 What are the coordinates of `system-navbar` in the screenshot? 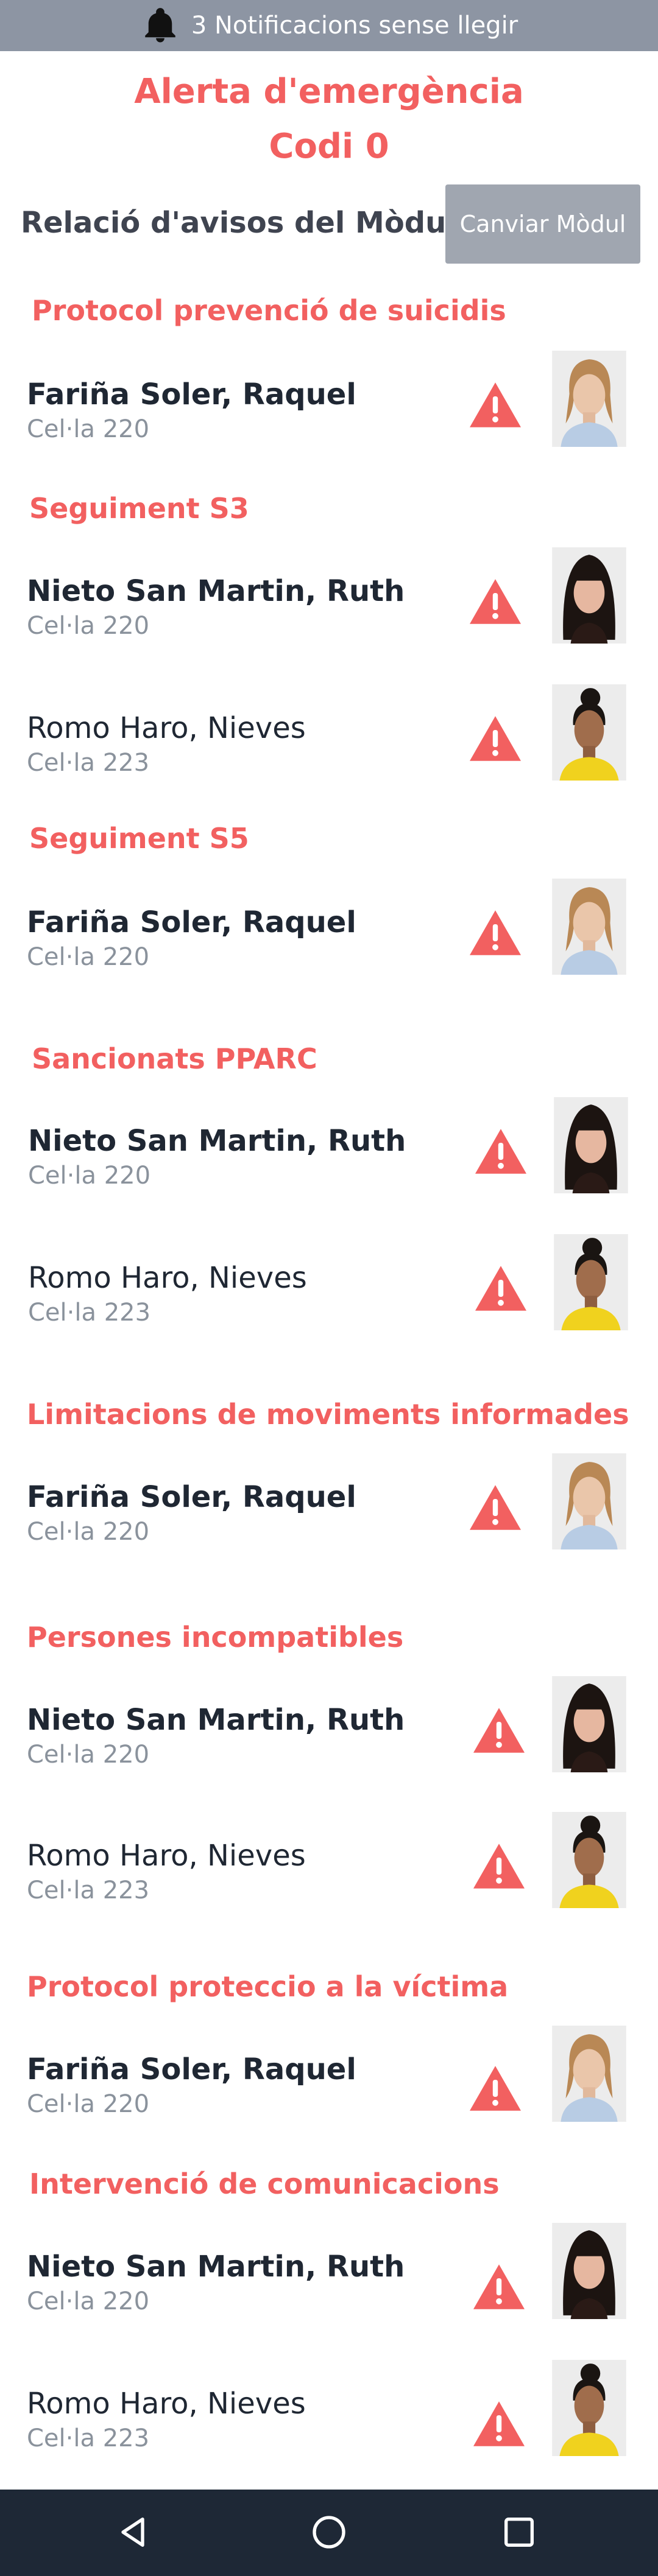 It's located at (329, 2533).